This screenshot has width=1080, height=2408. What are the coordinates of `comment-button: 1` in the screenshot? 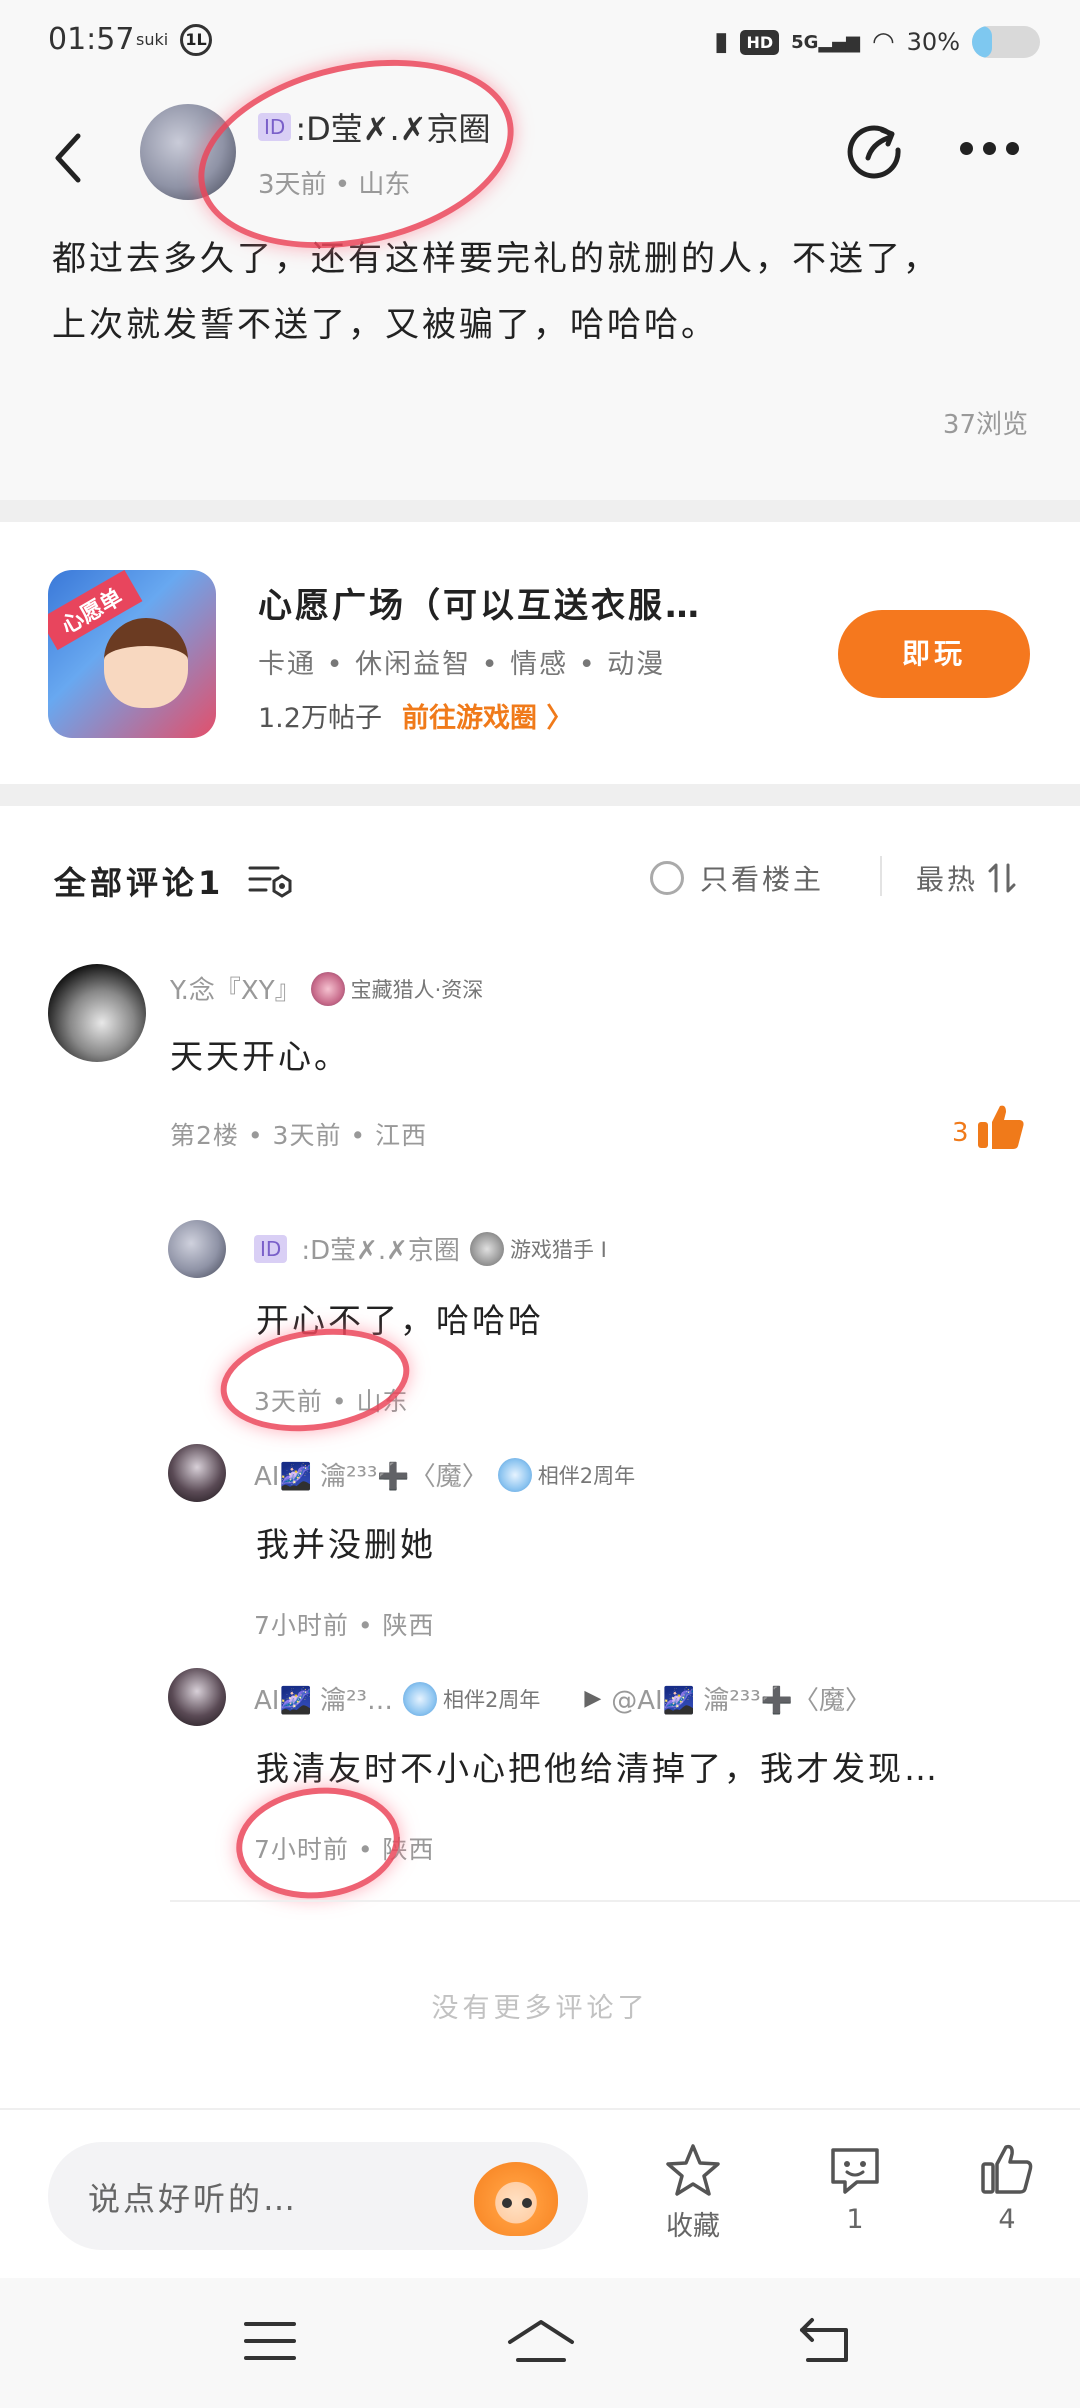 It's located at (855, 2188).